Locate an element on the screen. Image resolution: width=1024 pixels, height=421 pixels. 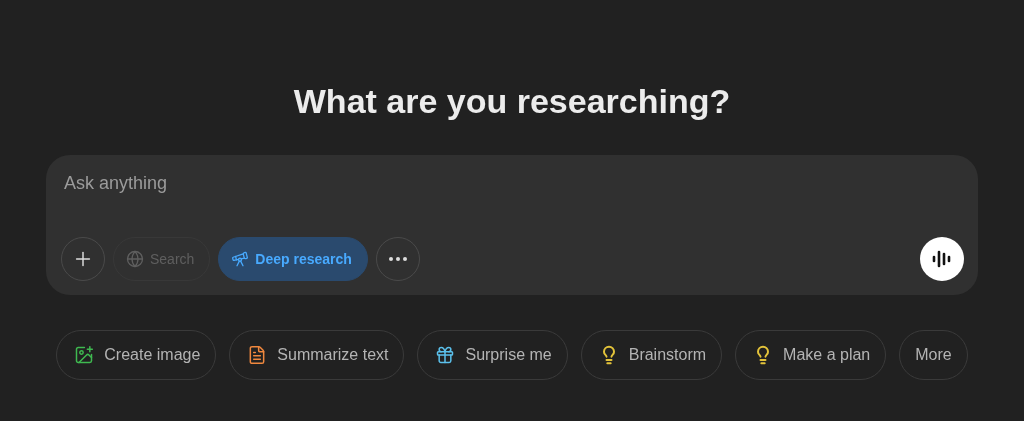
suggestion-chip: Surprise me is located at coordinates (492, 355).